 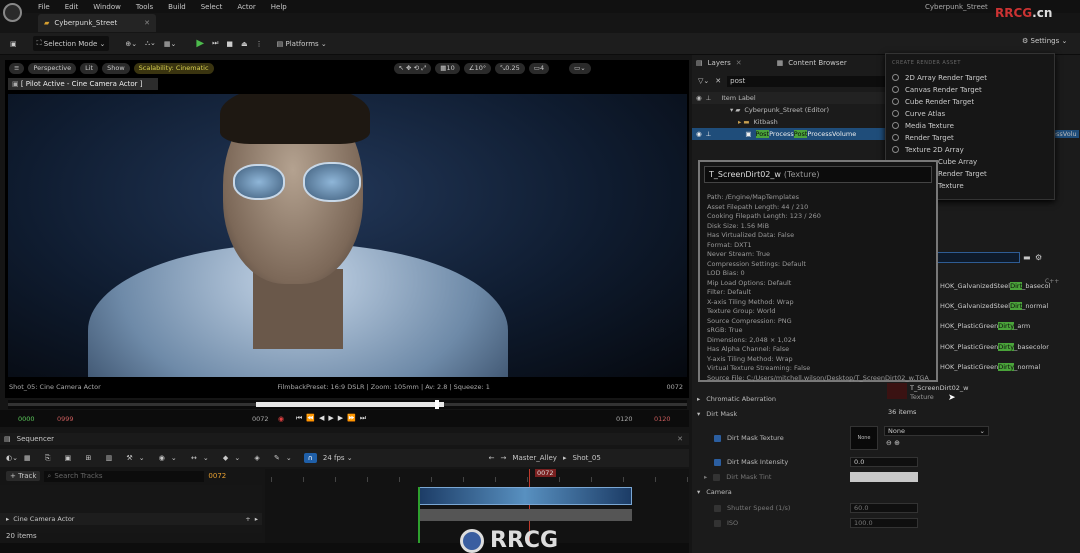 What do you see at coordinates (884, 462) in the screenshot?
I see `dm-intensity-field: 0.0` at bounding box center [884, 462].